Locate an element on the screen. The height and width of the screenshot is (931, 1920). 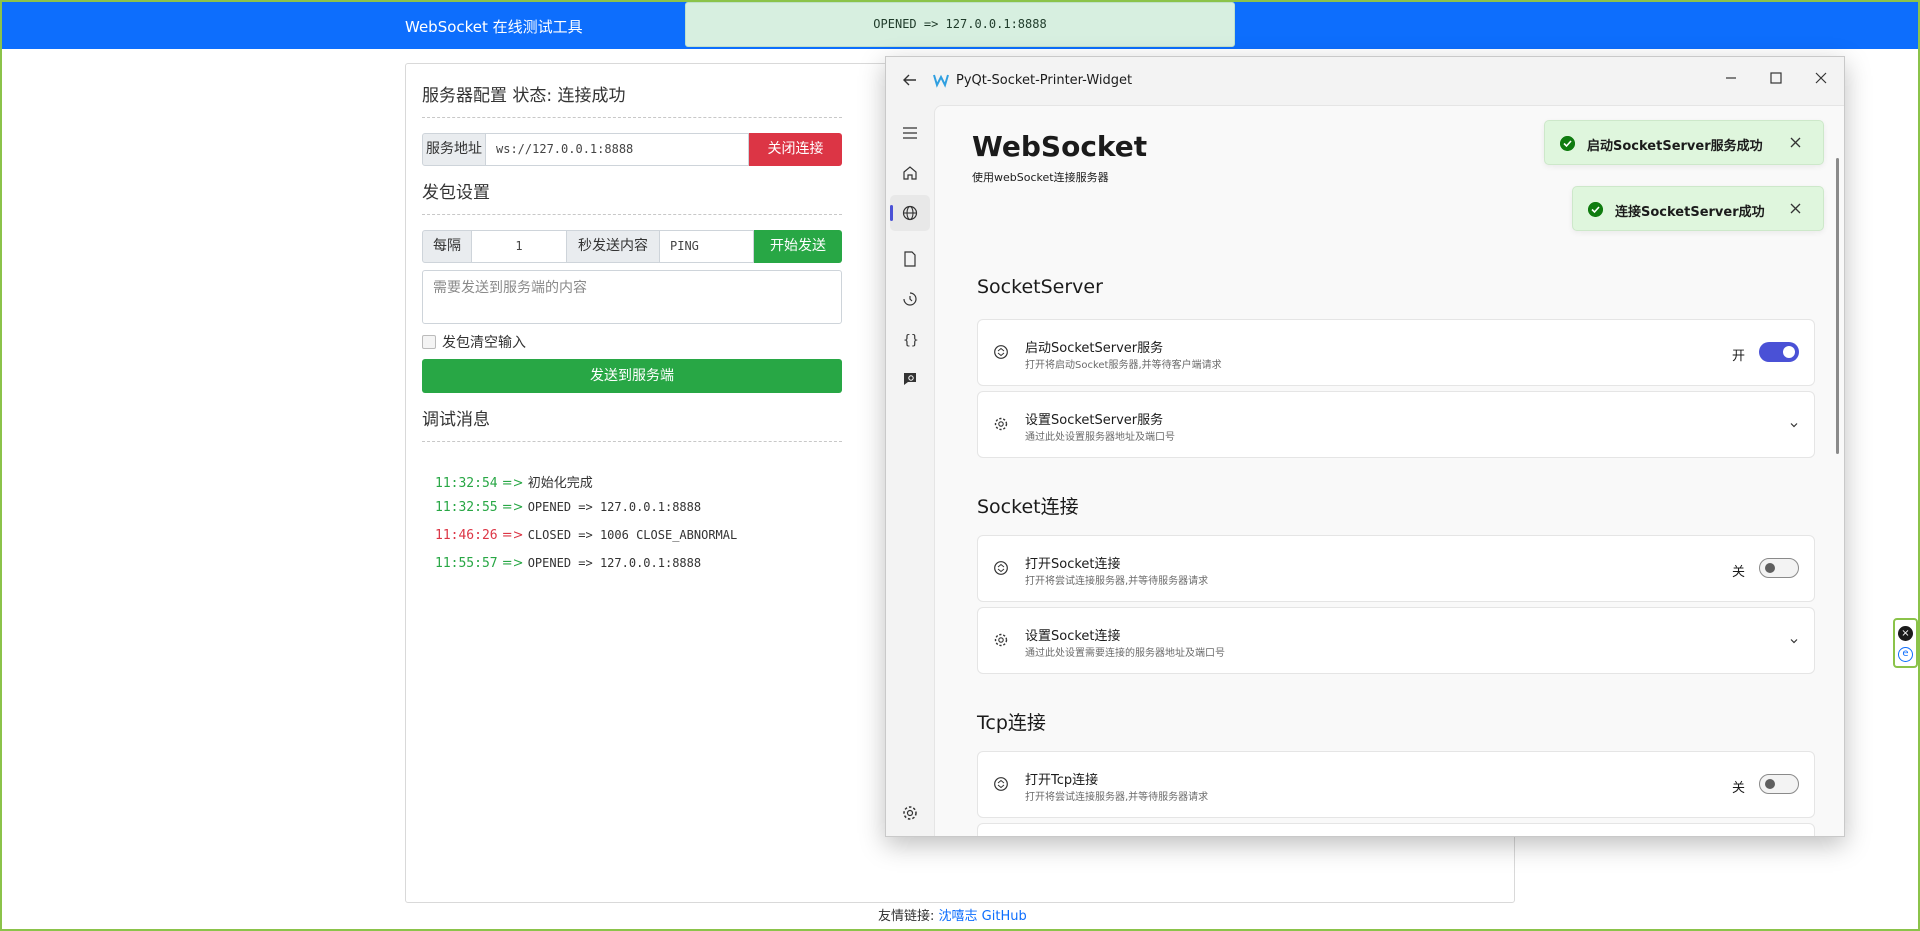
navigation-rail: {} is located at coordinates (910, 470).